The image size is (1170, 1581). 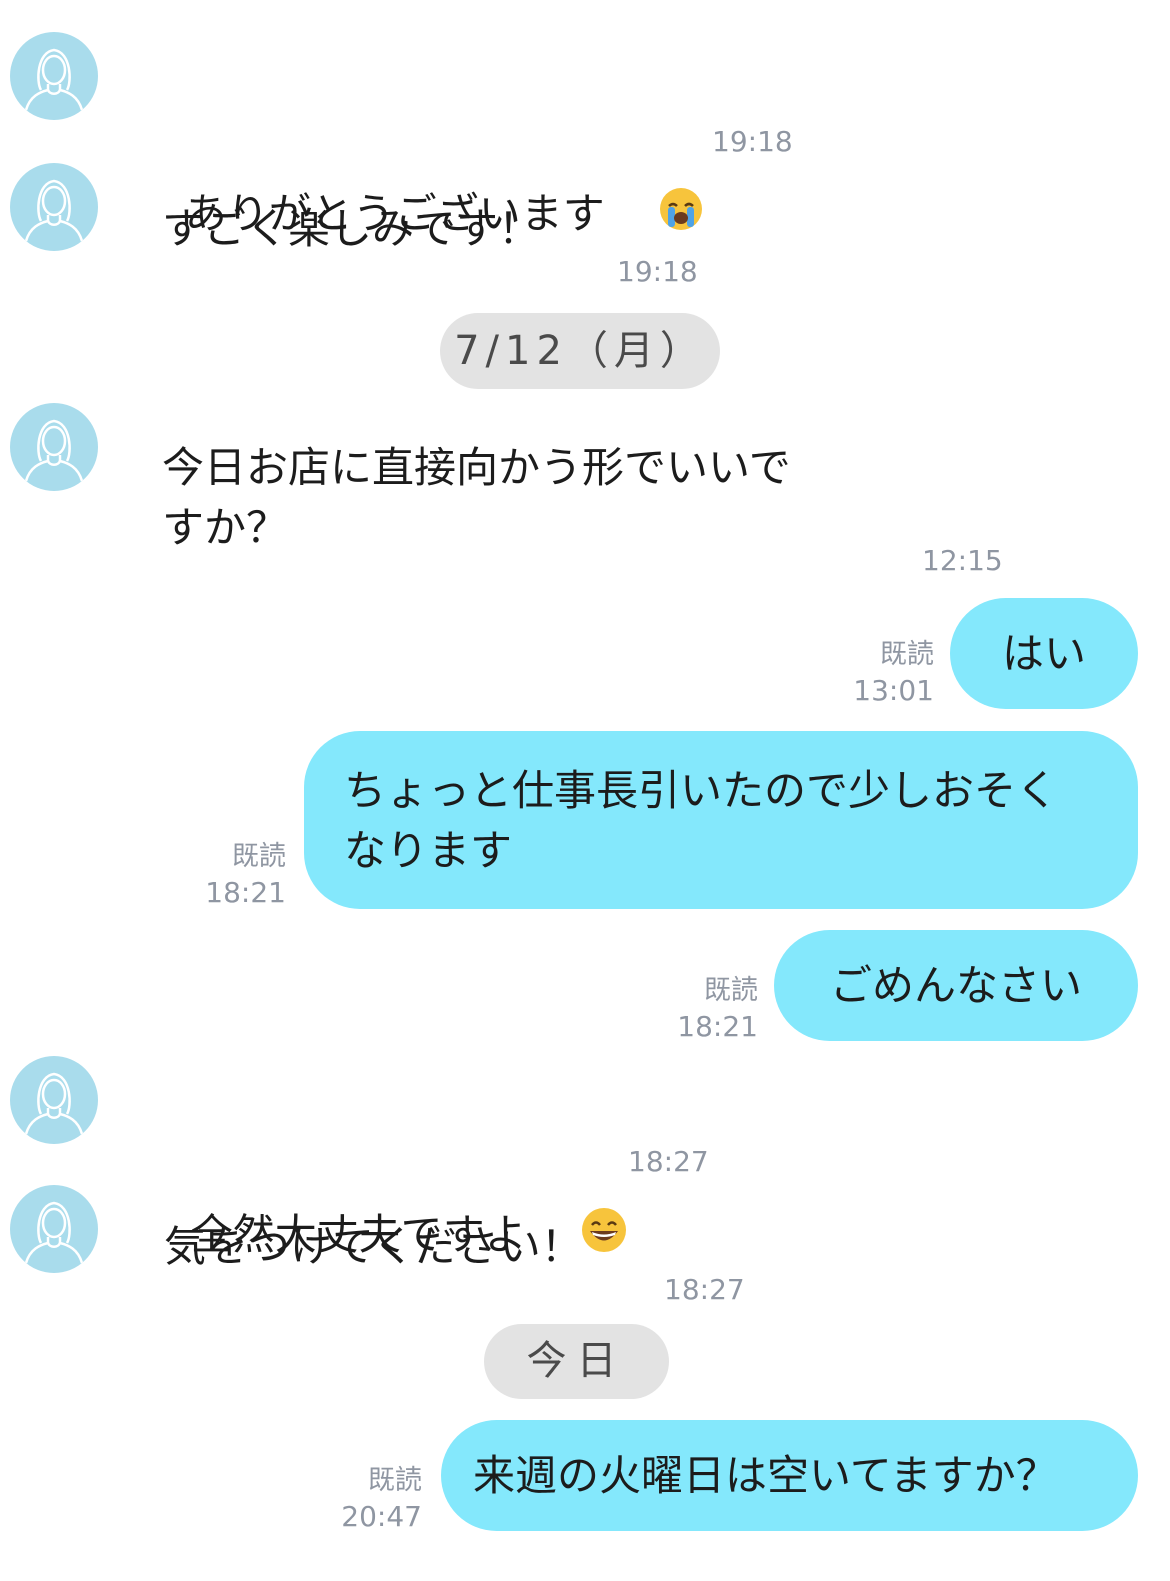 What do you see at coordinates (580, 351) in the screenshot?
I see `date-separator: 7/12（月）` at bounding box center [580, 351].